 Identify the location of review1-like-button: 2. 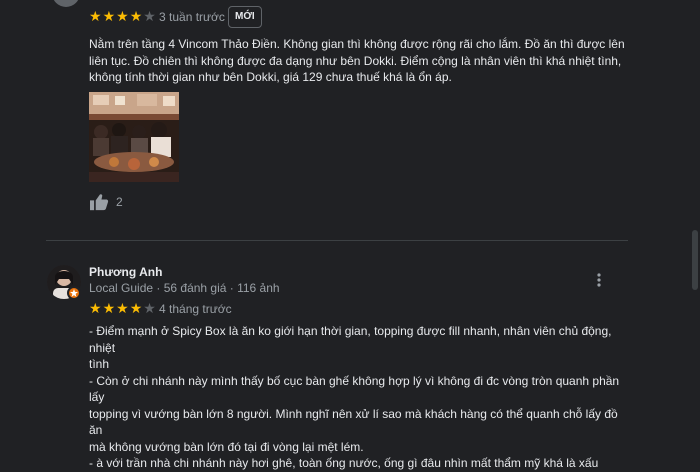
(106, 202).